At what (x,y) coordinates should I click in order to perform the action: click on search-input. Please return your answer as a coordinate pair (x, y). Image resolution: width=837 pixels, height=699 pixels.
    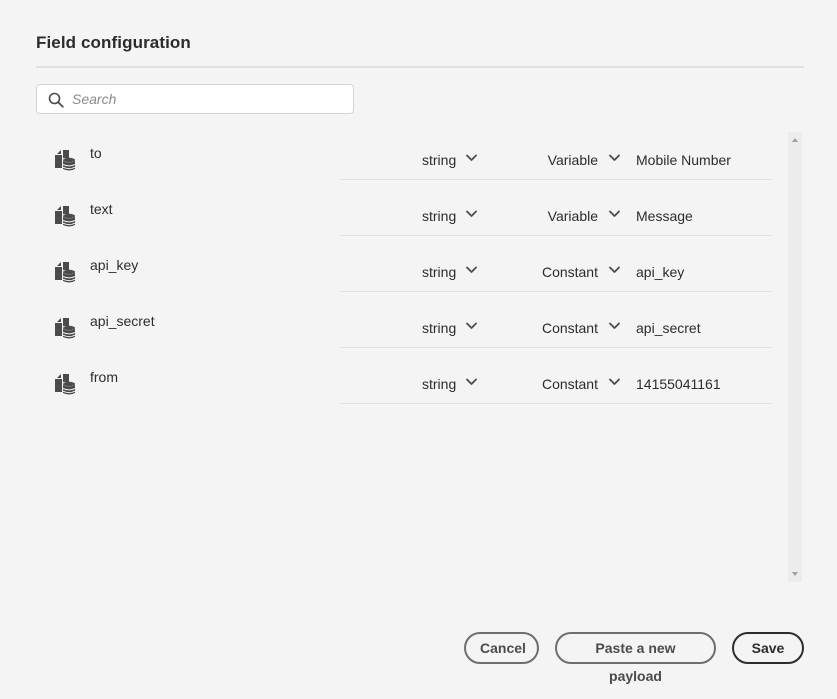
    Looking at the image, I should click on (207, 99).